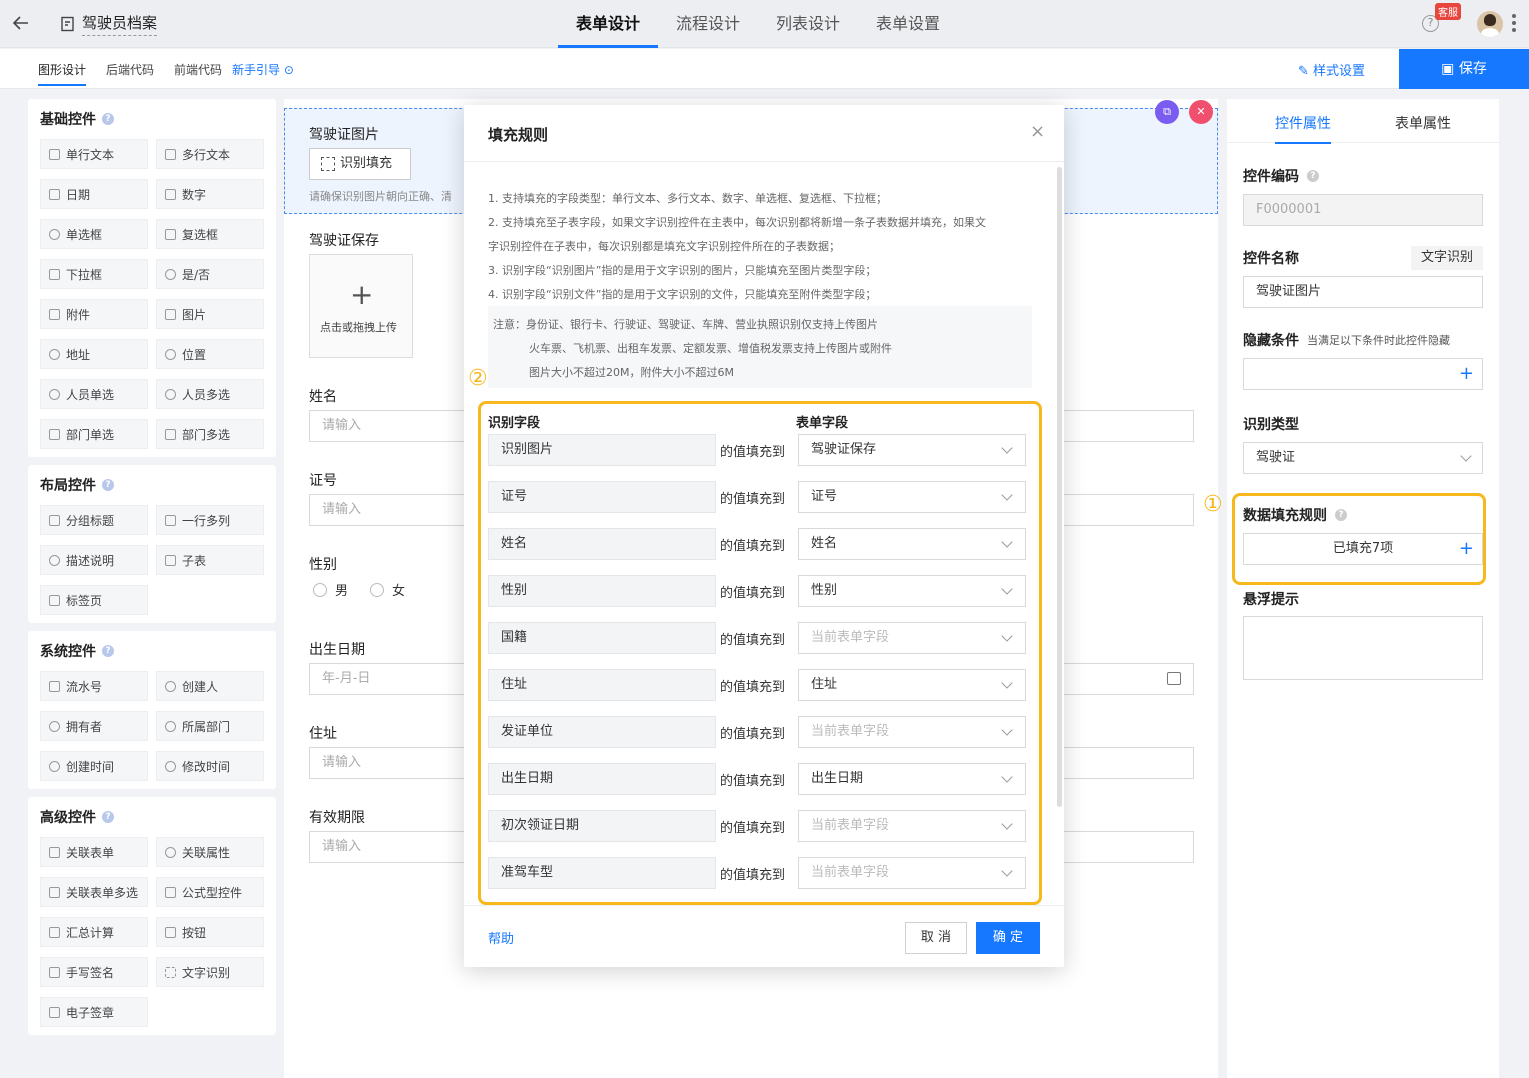 Image resolution: width=1529 pixels, height=1078 pixels. What do you see at coordinates (1271, 425) in the screenshot?
I see `ocr-type-label: 识别类型` at bounding box center [1271, 425].